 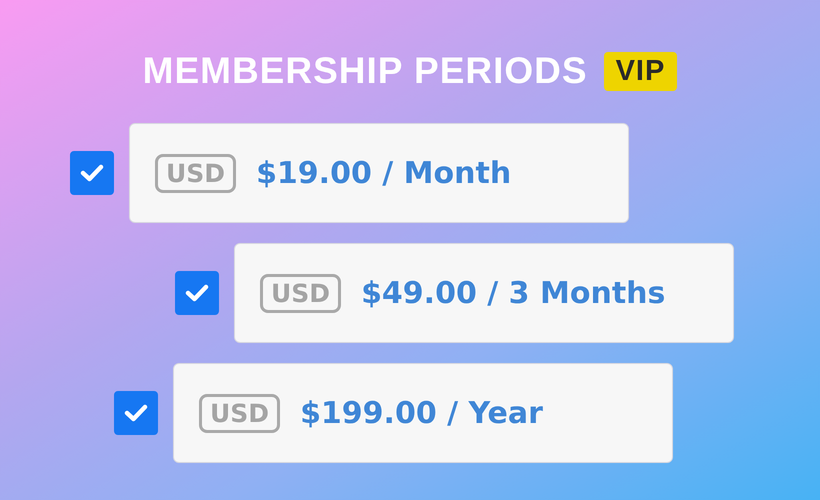 I want to click on price-card: USD $19.00 / Month, so click(x=379, y=173).